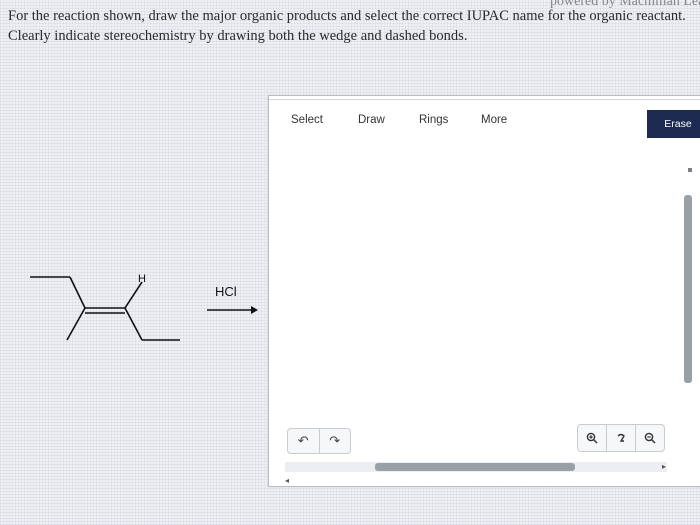 This screenshot has height=525, width=700. Describe the element at coordinates (334, 441) in the screenshot. I see `redo-icon: ↷` at that location.